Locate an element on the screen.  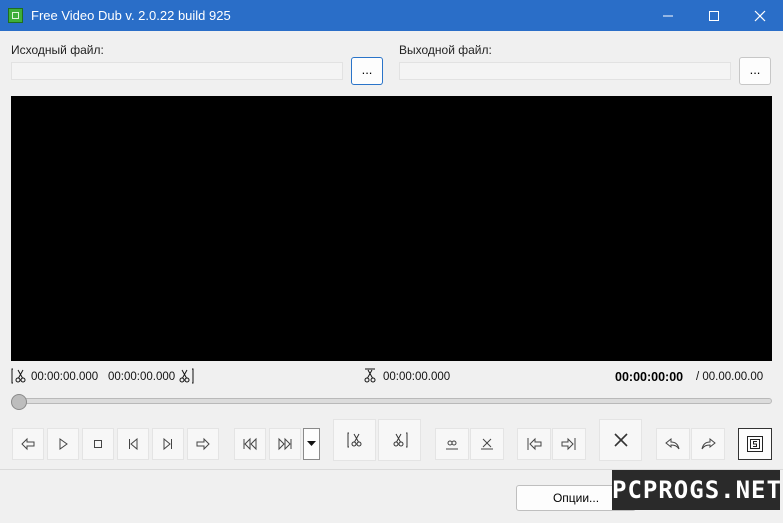
step-forward-icon is located at coordinates (203, 444).